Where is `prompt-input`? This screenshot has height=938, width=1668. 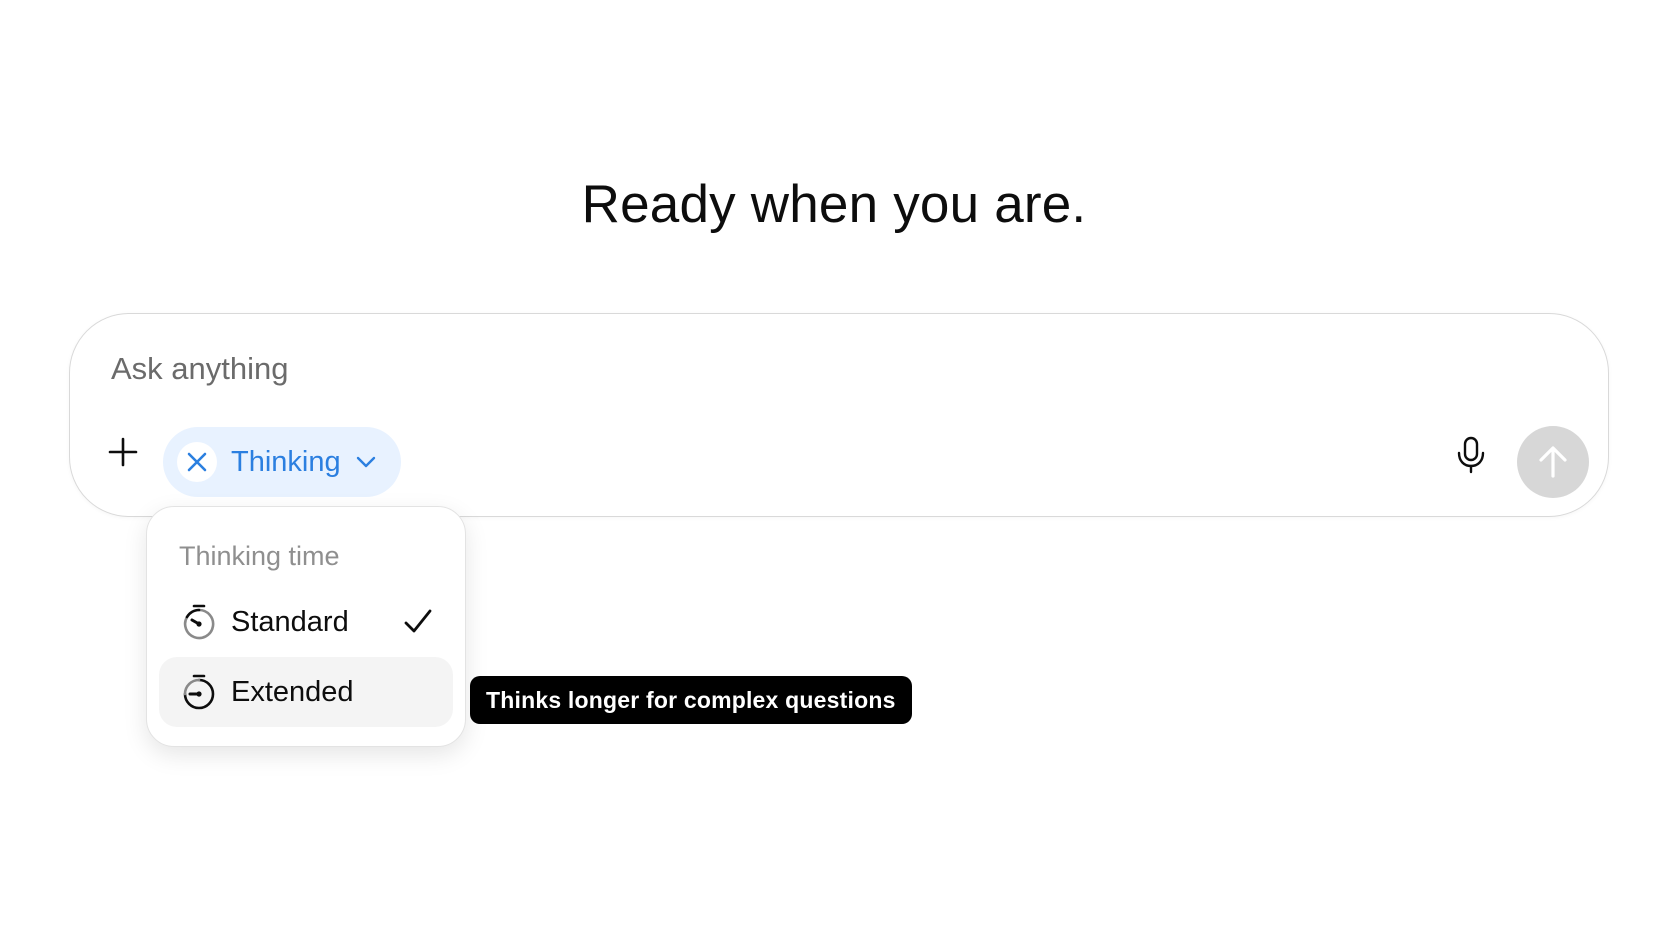
prompt-input is located at coordinates (761, 369).